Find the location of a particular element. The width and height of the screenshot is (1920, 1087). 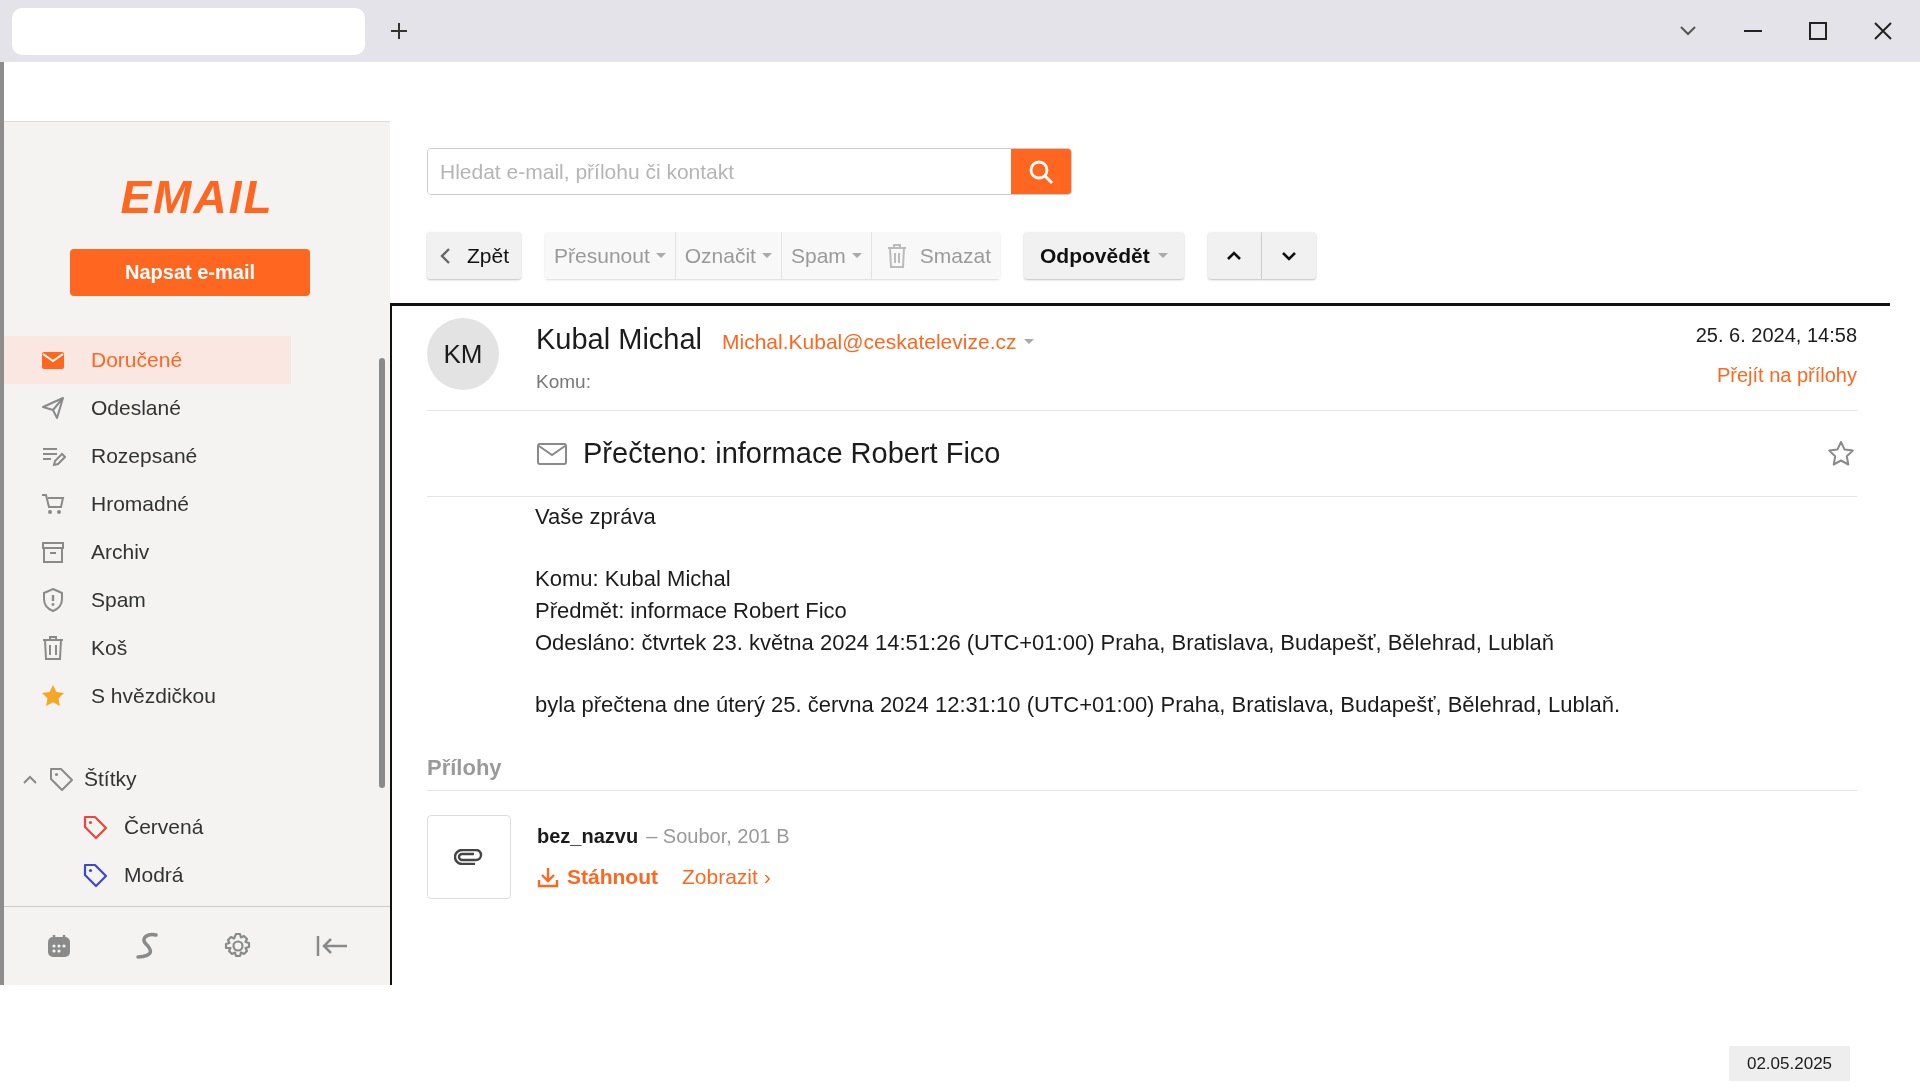

body-text-line: Předmět: informace Robert Fico is located at coordinates (691, 611).